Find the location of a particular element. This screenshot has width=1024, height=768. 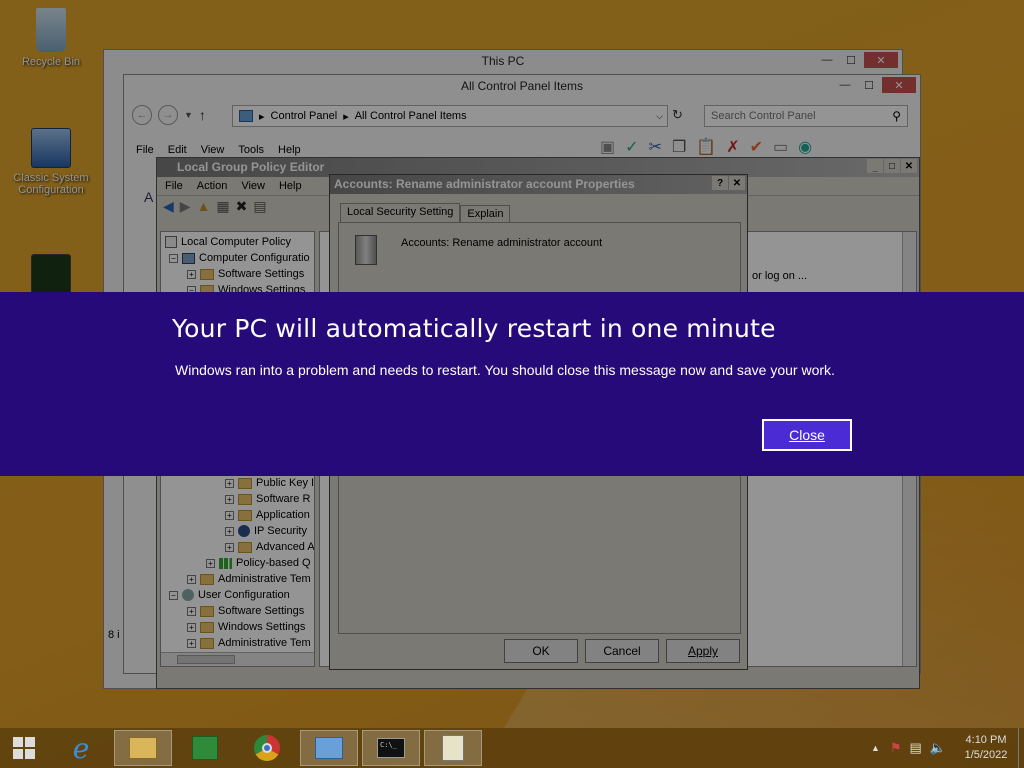

taskbar-store is located at coordinates (205, 748).